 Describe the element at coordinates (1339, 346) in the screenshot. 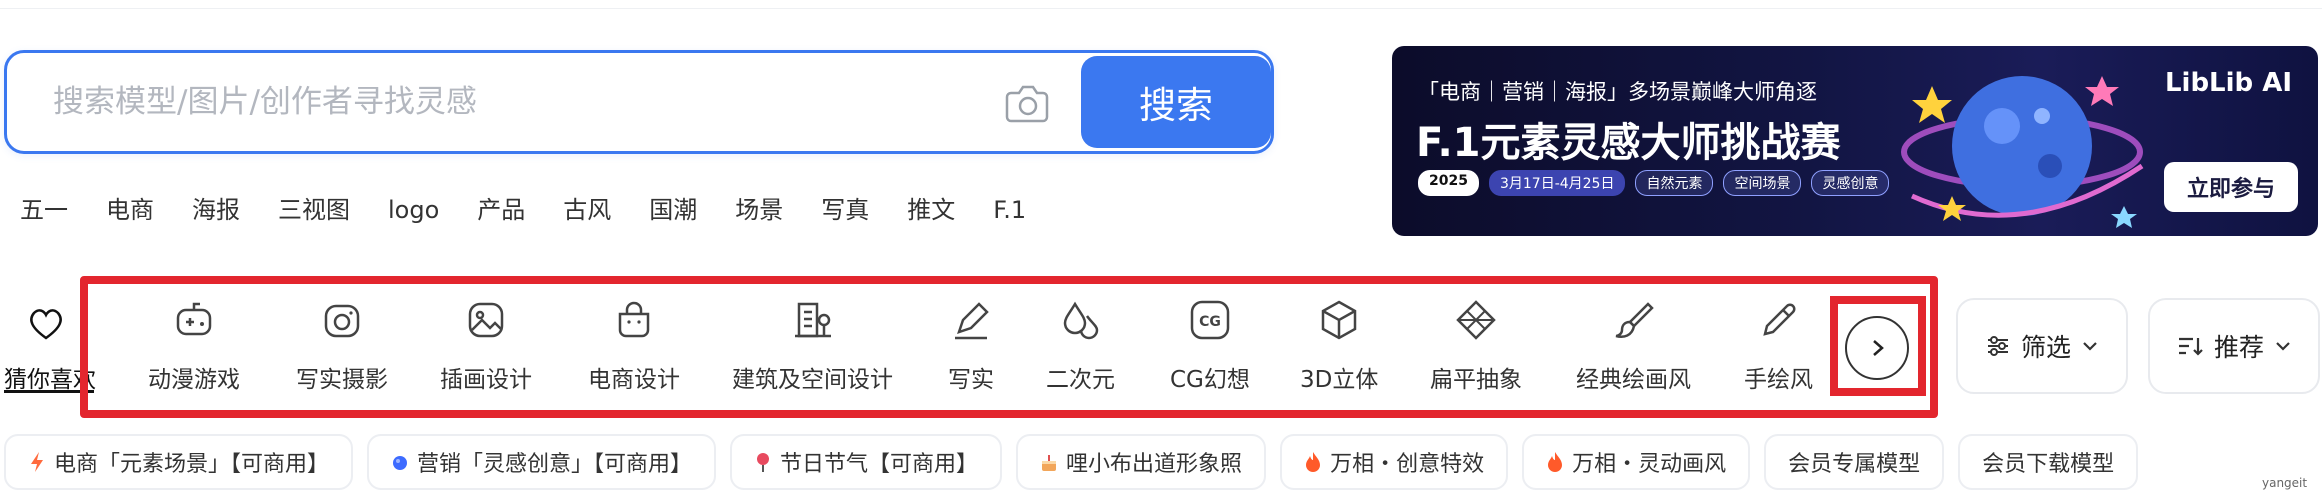

I see `category-3d: 3D立体` at that location.